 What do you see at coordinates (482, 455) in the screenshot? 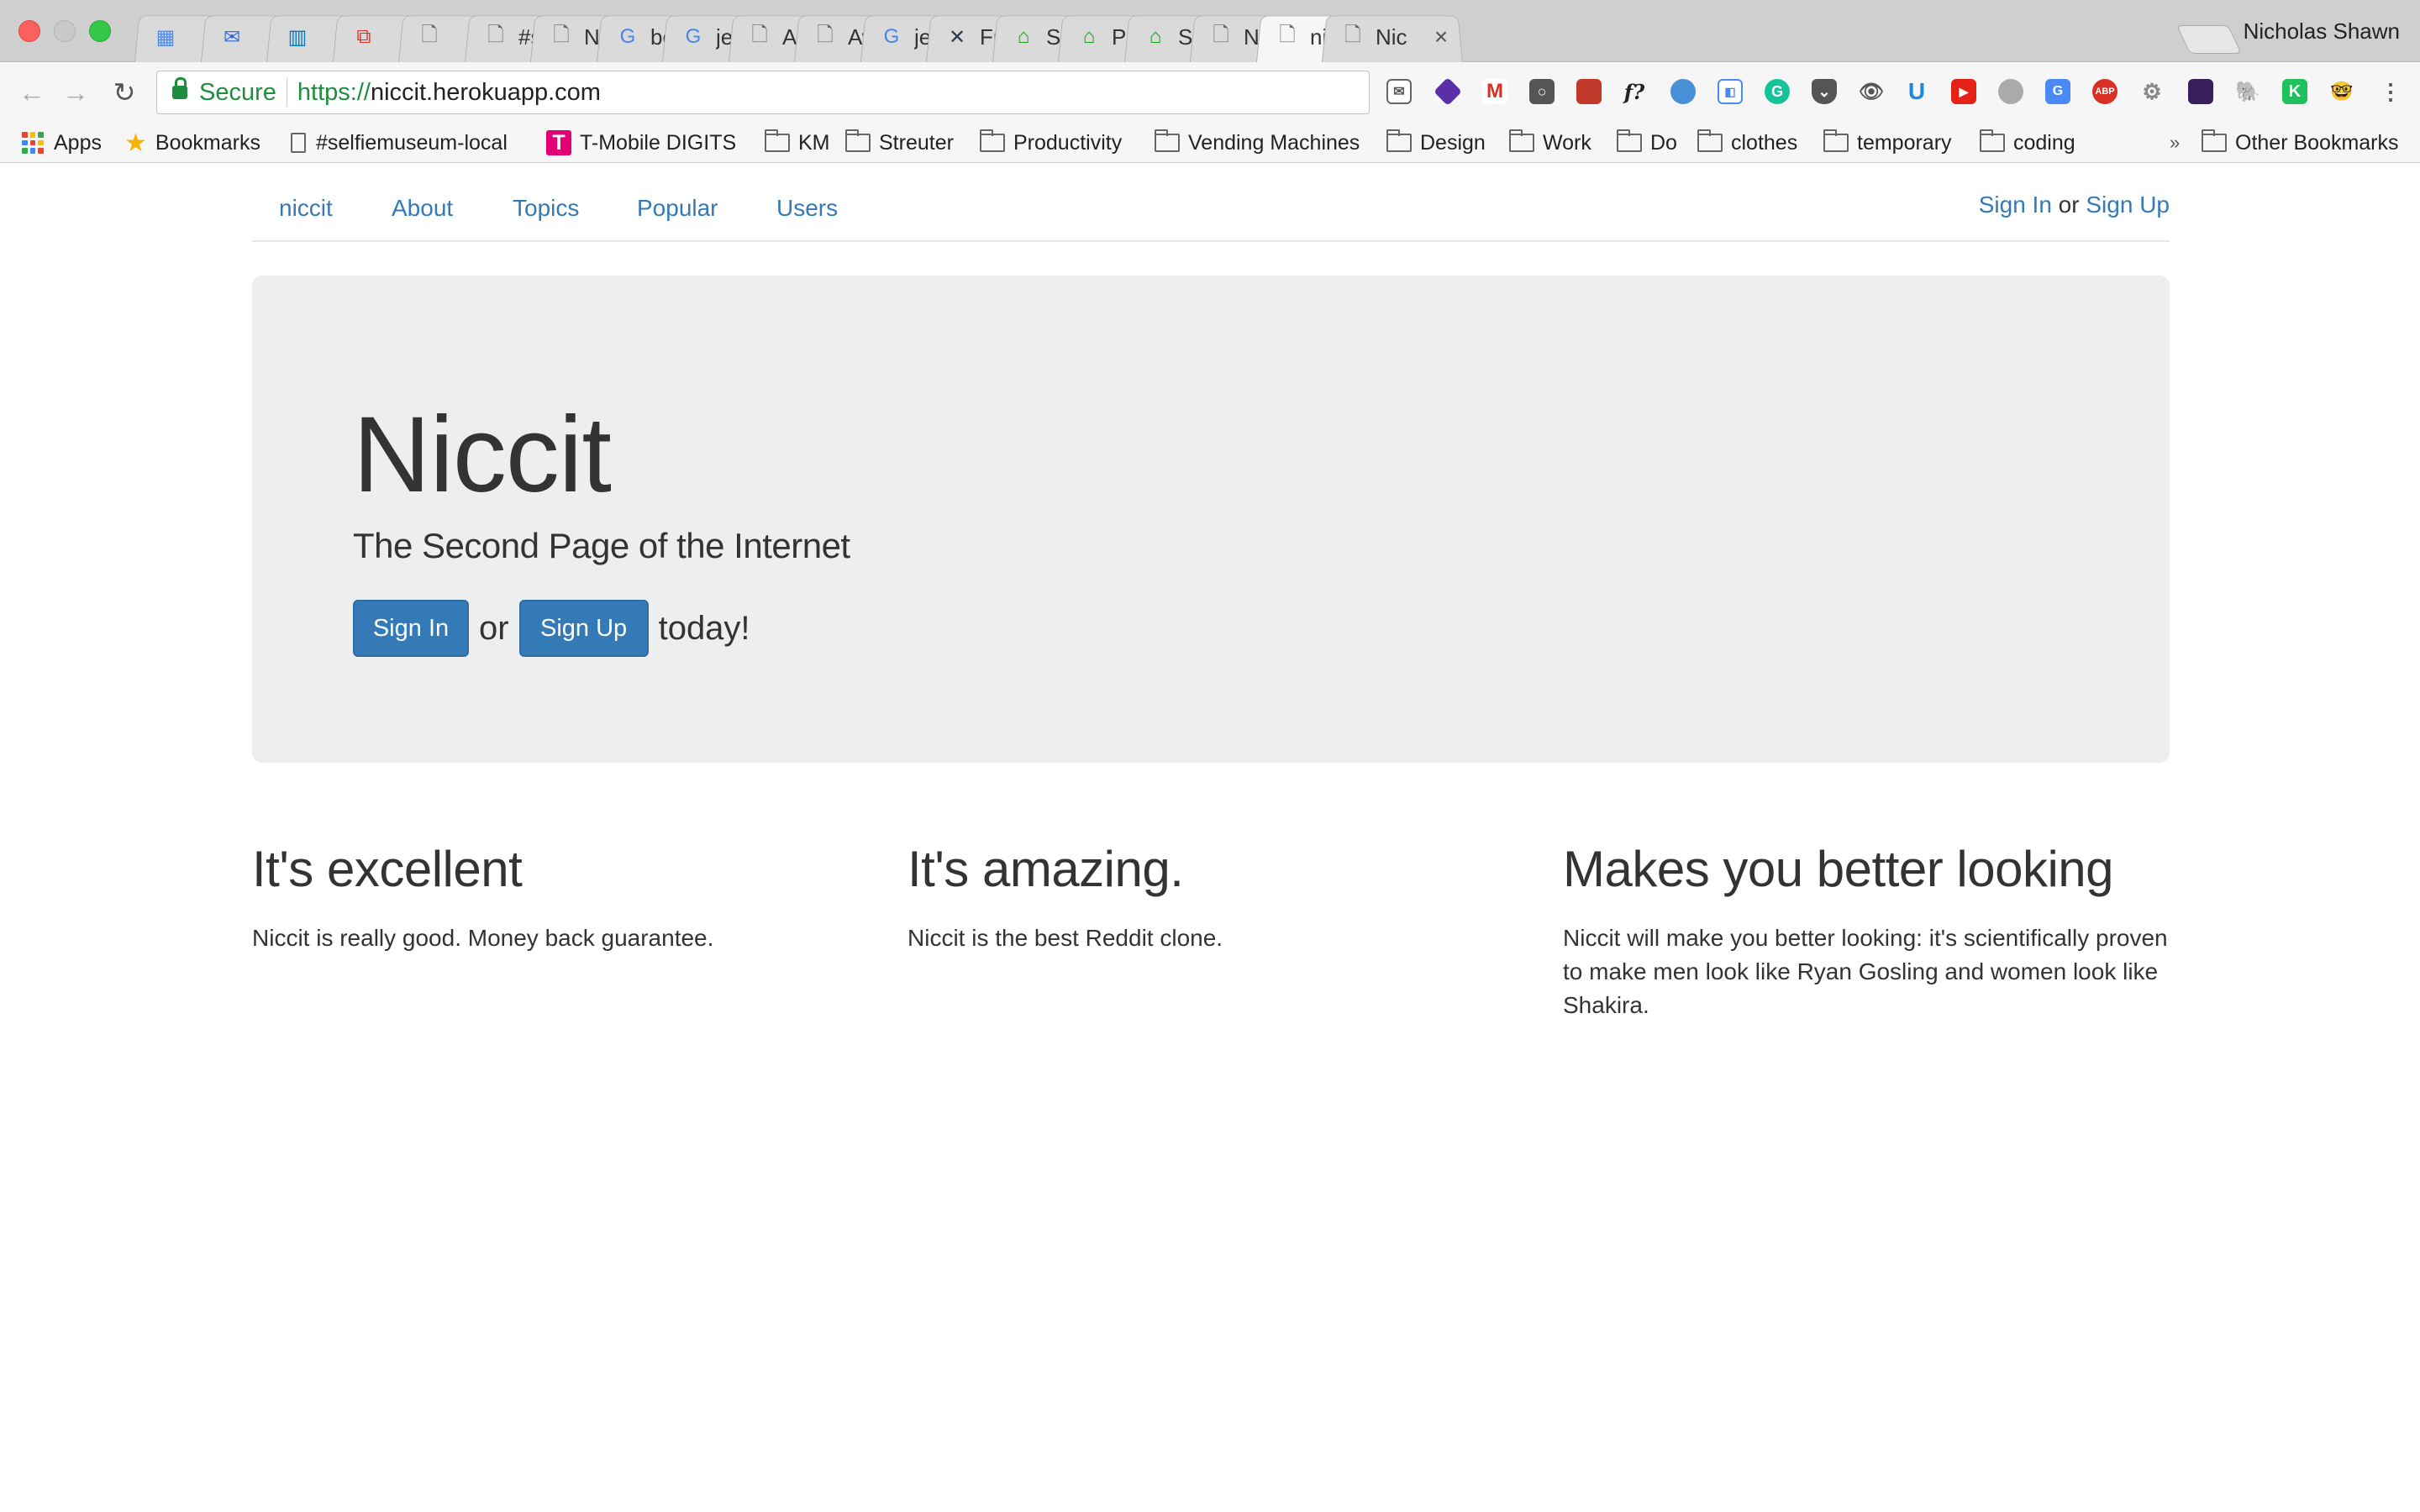
I see `hero-title: Niccit` at bounding box center [482, 455].